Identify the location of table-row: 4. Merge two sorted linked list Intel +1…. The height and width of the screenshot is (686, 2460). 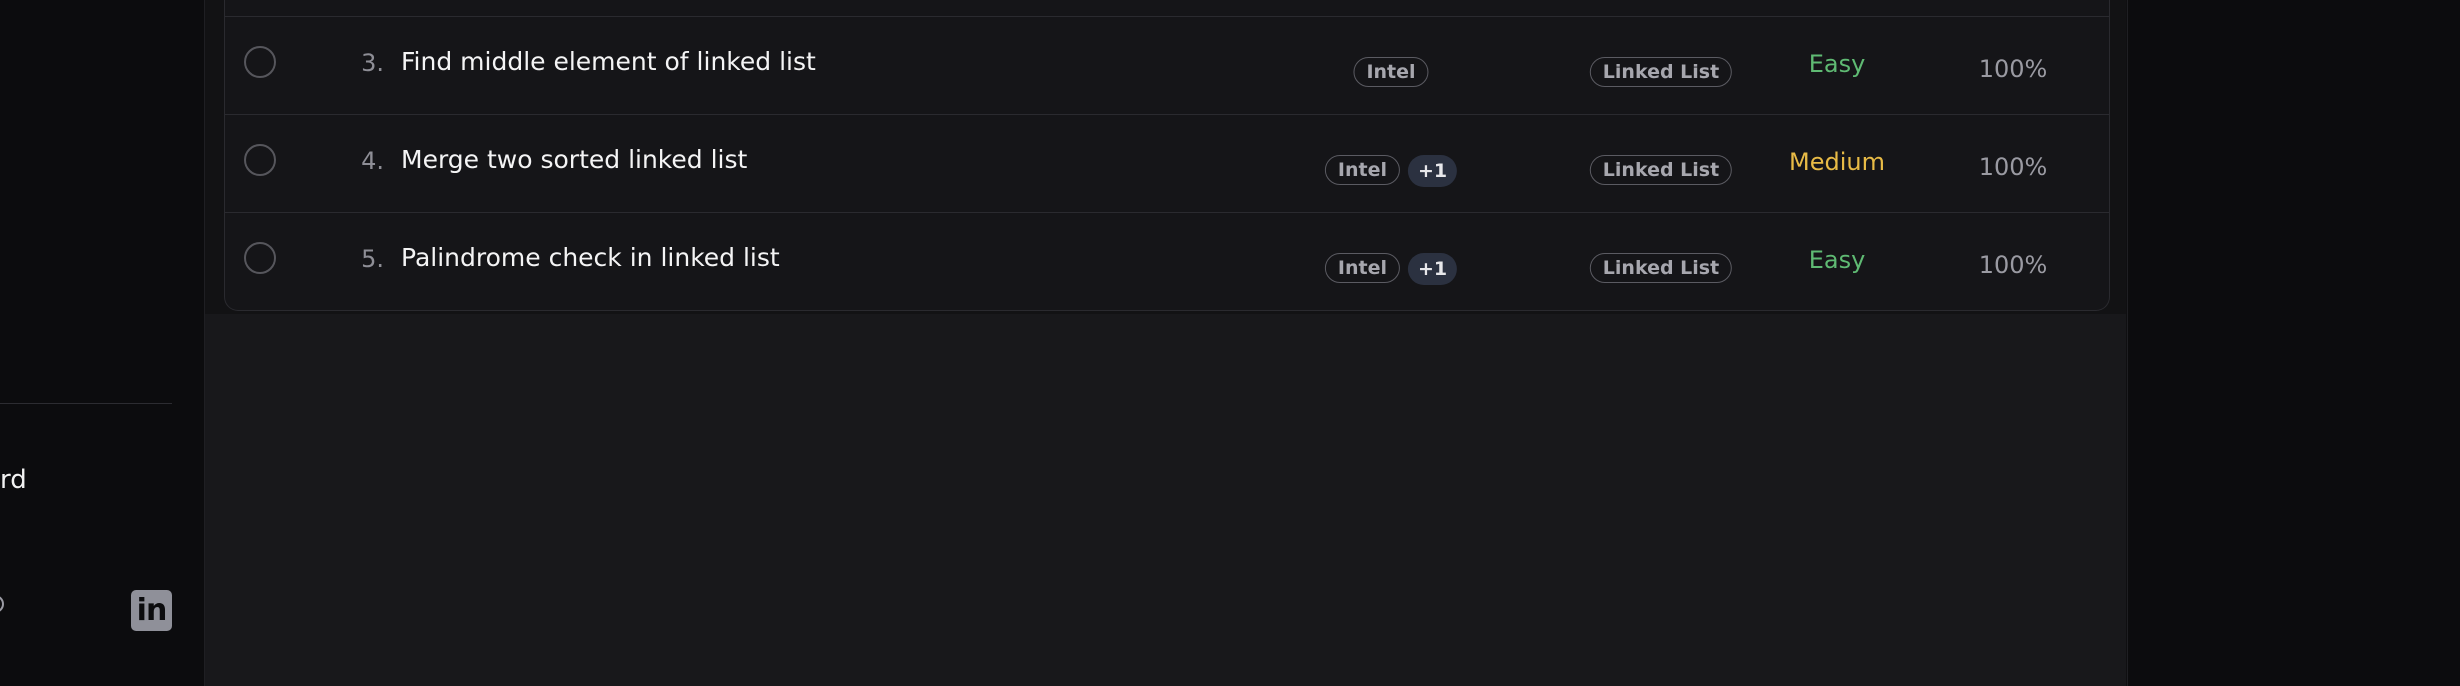
(1167, 163).